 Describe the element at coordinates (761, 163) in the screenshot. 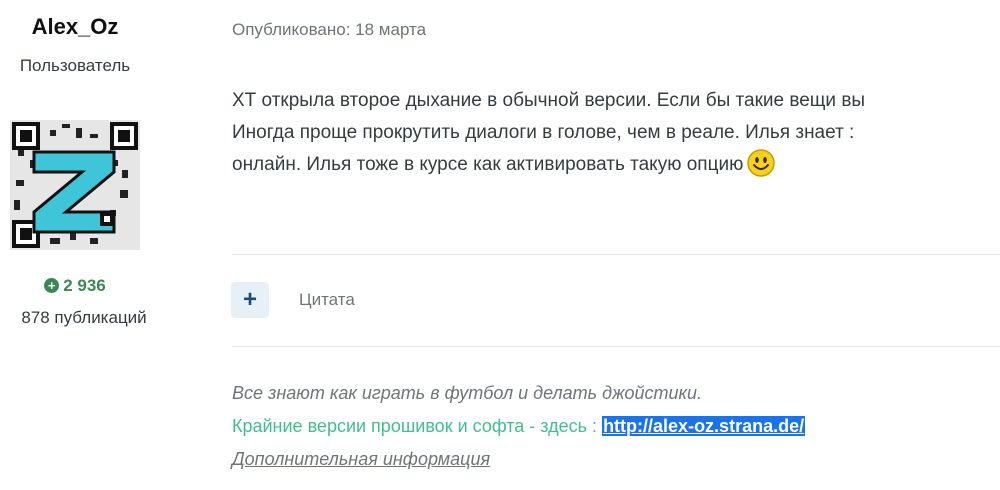

I see `smiley-icon` at that location.